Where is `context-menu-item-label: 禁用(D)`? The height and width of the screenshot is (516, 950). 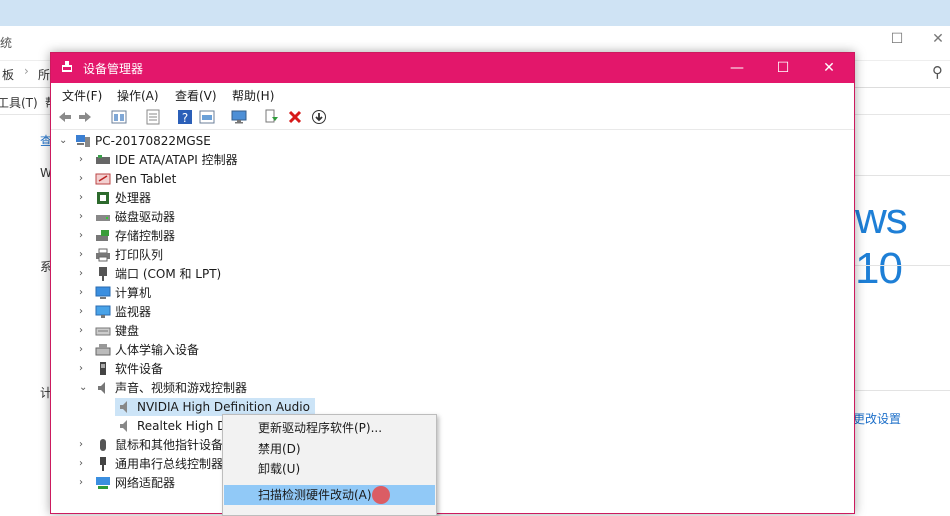 context-menu-item-label: 禁用(D) is located at coordinates (279, 449).